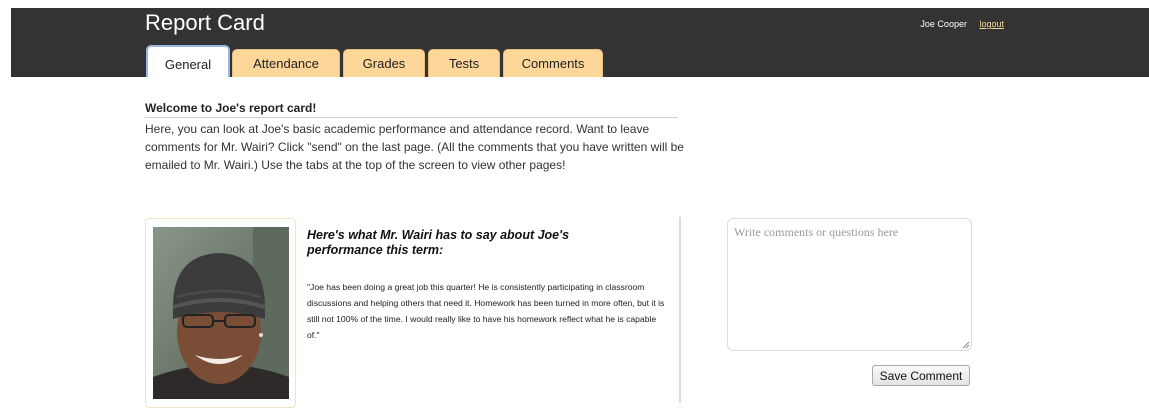 The height and width of the screenshot is (408, 1149). Describe the element at coordinates (921, 375) in the screenshot. I see `save-comment-button: Save Comment` at that location.